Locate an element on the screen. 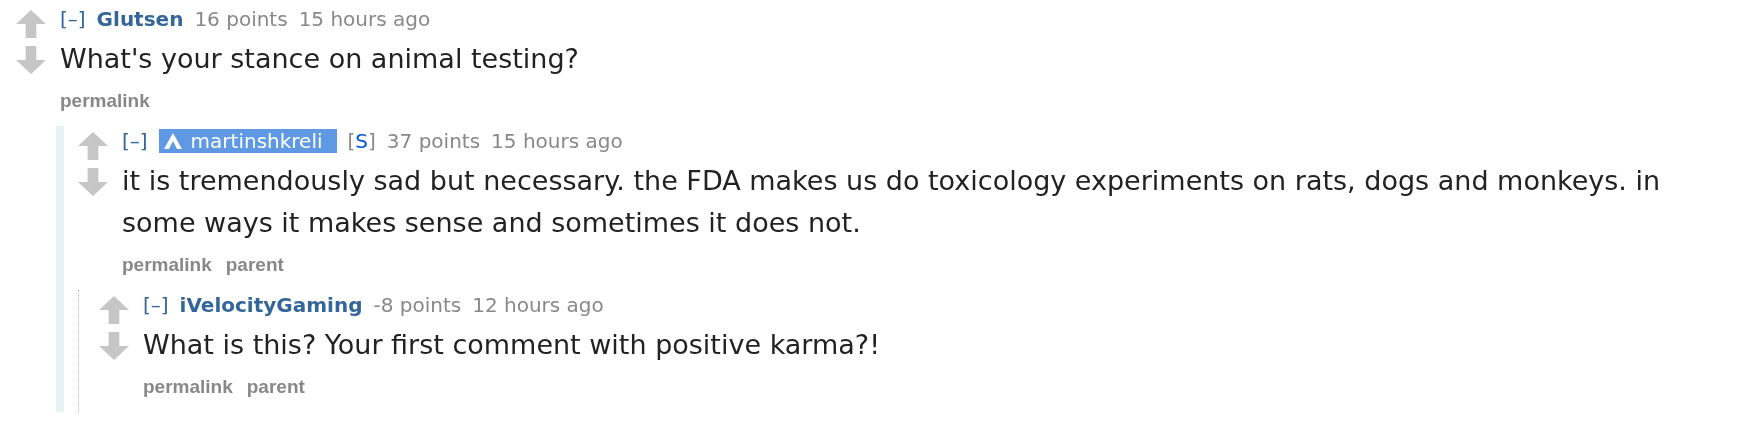 The image size is (1762, 444). score: -8 points is located at coordinates (417, 305).